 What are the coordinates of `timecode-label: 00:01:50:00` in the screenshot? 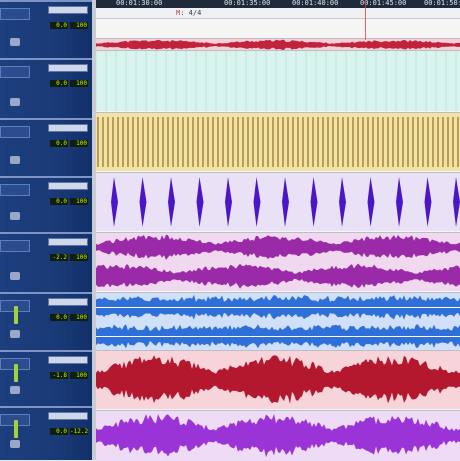 It's located at (442, 3).